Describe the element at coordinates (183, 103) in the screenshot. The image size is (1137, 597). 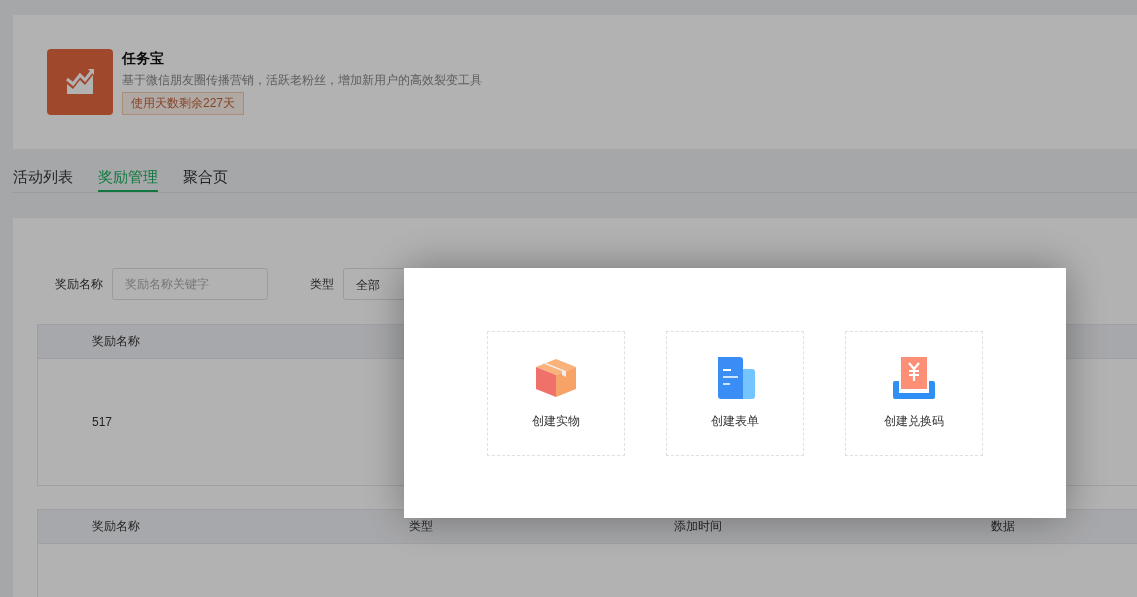
I see `days-remaining-badge: 使用天数剩余227天` at that location.